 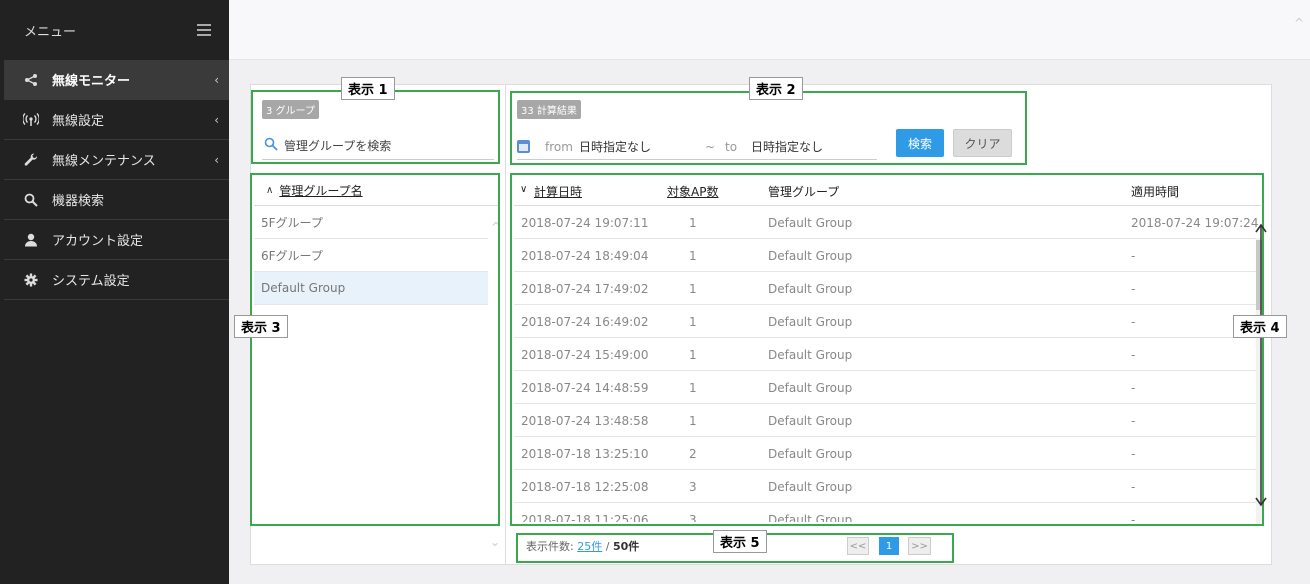 I want to click on top-bar: ^, so click(x=769, y=30).